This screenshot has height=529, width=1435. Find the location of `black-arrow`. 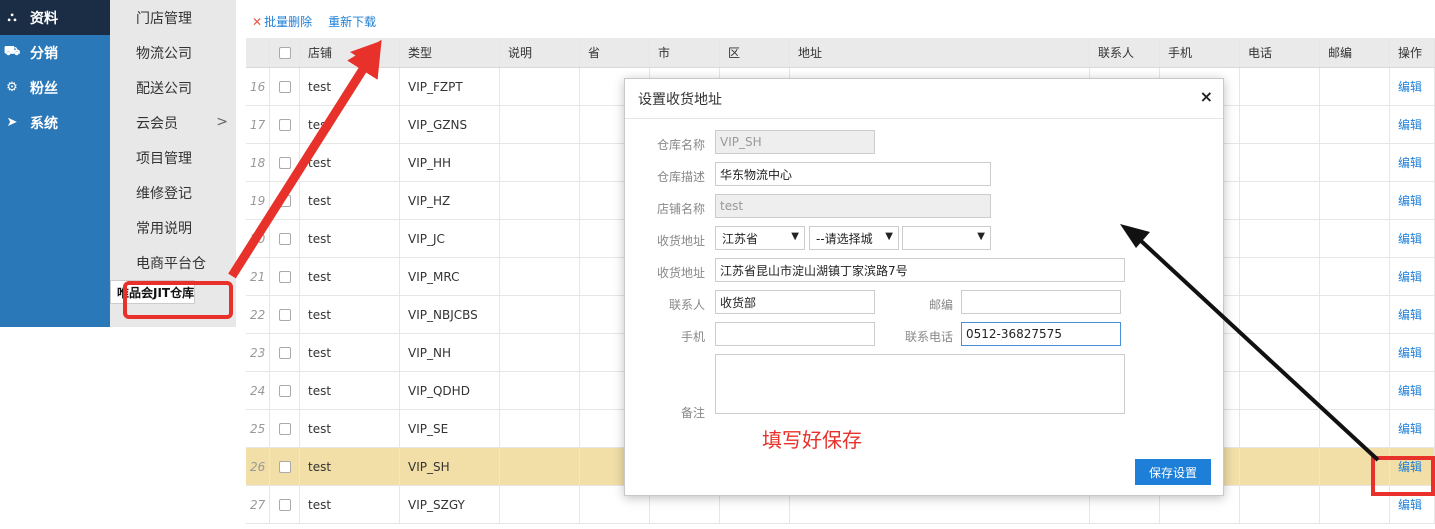

black-arrow is located at coordinates (1259, 350).